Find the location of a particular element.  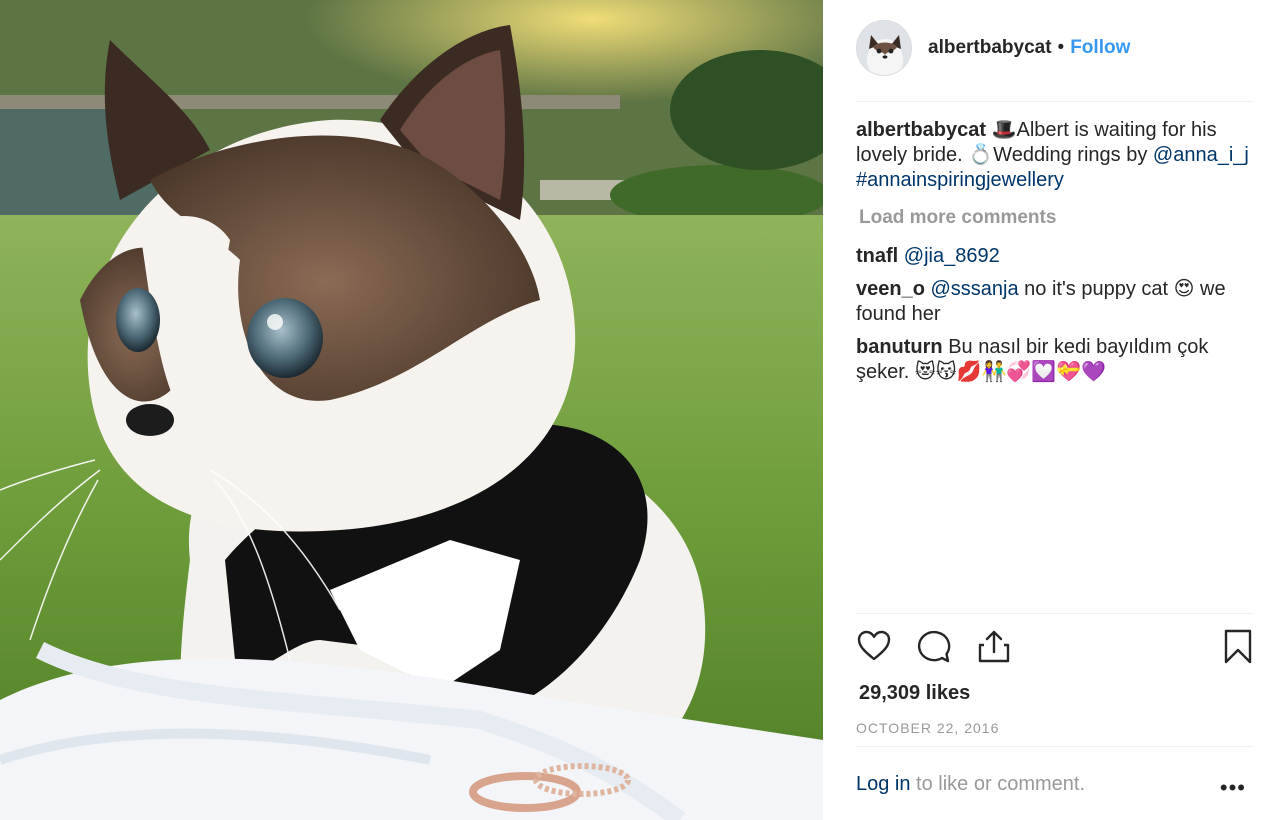

comment-username: banuturn is located at coordinates (899, 347).